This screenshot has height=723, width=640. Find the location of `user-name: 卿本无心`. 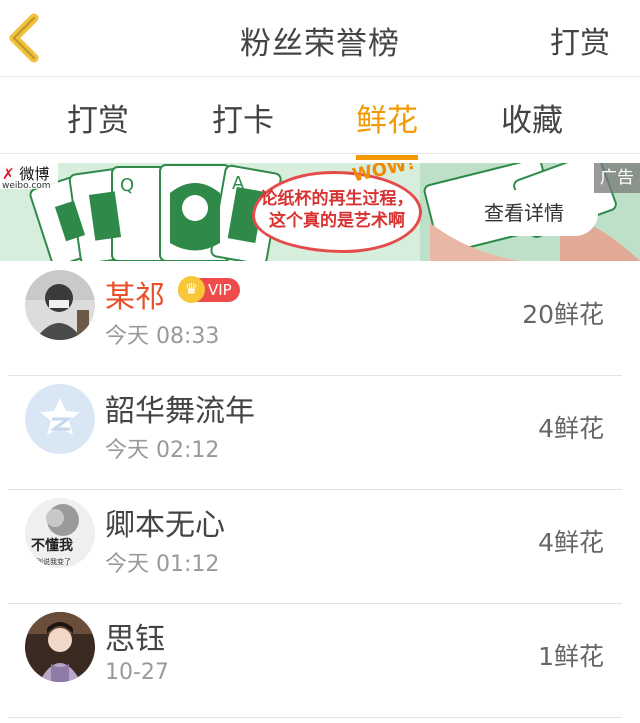

user-name: 卿本无心 is located at coordinates (165, 525).